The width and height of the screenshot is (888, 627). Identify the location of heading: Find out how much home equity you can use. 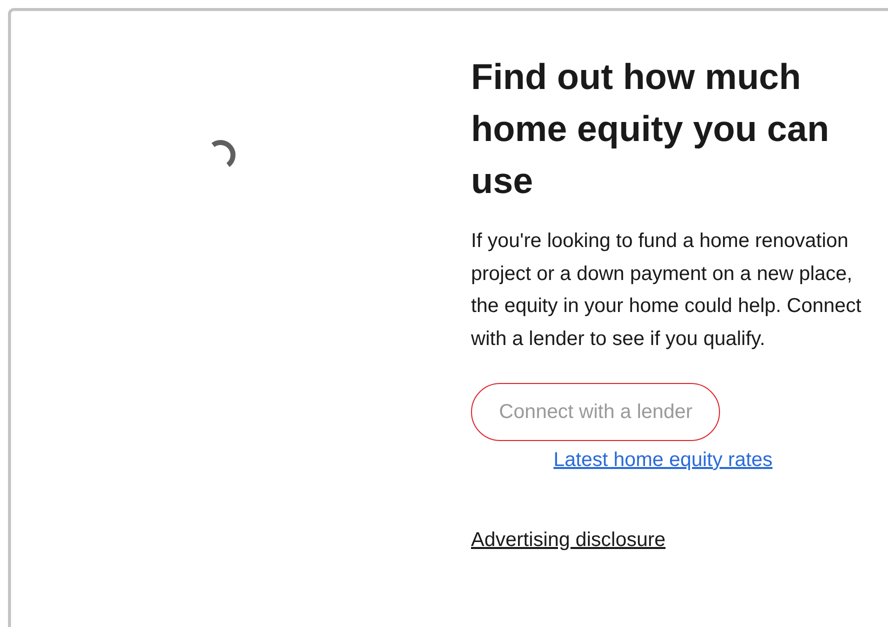
(650, 129).